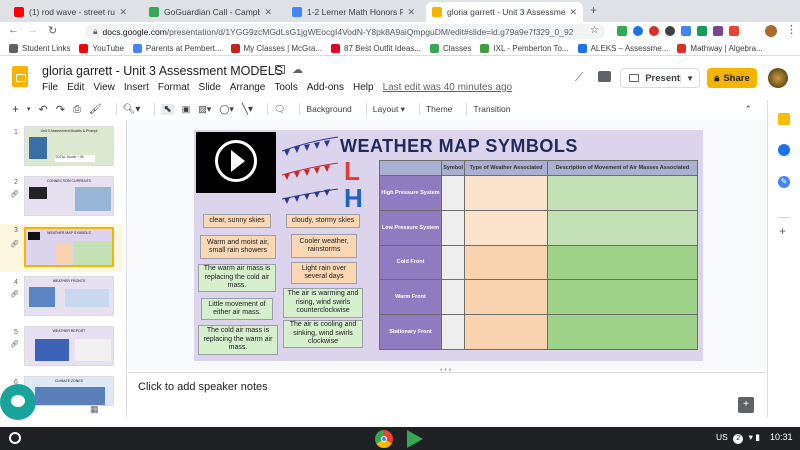 The width and height of the screenshot is (800, 450). What do you see at coordinates (29, 109) in the screenshot?
I see `new-slide-dropdown-icon: ▾` at bounding box center [29, 109].